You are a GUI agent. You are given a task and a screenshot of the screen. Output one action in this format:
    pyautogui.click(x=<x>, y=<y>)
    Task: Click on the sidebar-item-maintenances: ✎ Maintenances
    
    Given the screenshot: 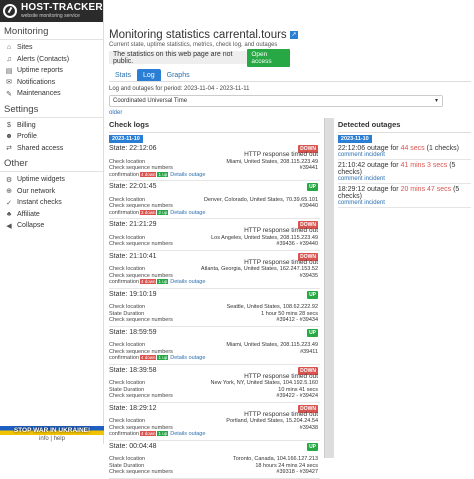 What is the action you would take?
    pyautogui.click(x=51, y=94)
    